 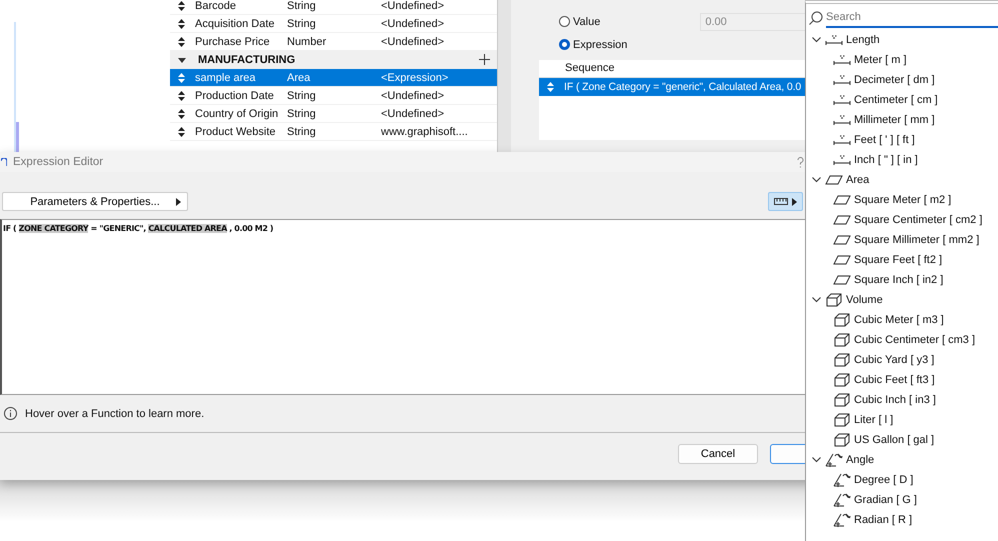 I want to click on property-row: sample area Area <Expression>, so click(x=333, y=78).